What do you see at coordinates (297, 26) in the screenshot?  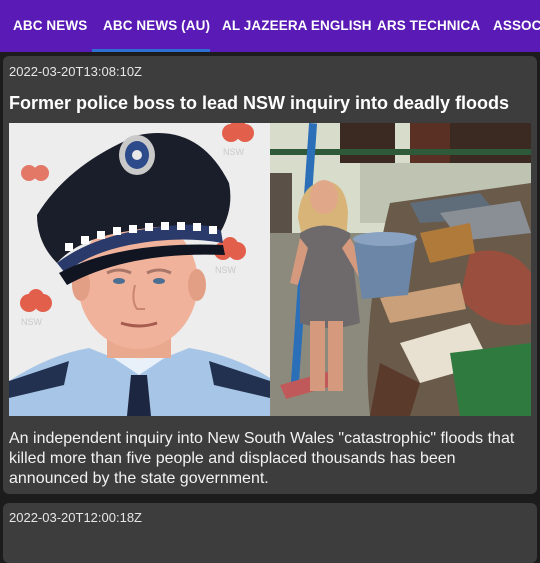 I see `tab-al-jazeera-english: AL JAZEERA ENGLISH` at bounding box center [297, 26].